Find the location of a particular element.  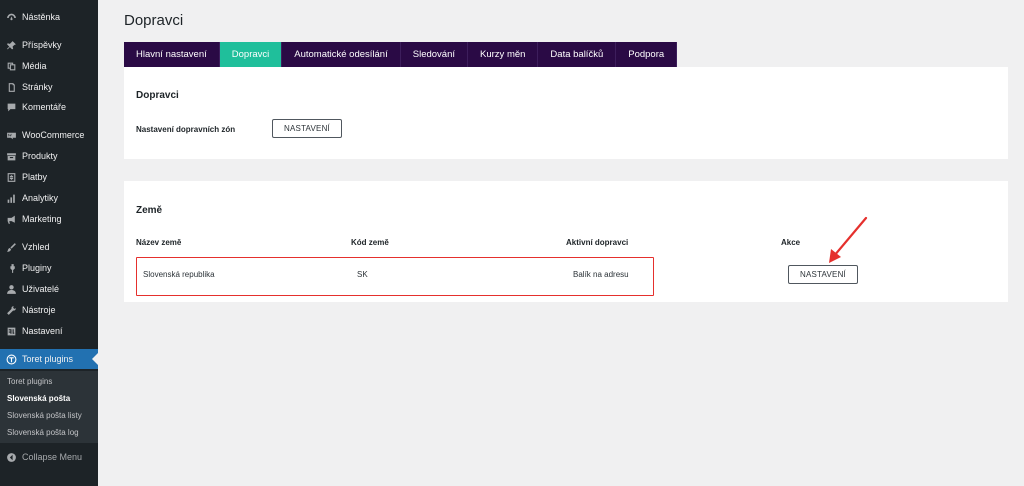

sidebar-item-label: Komentáře is located at coordinates (44, 107).